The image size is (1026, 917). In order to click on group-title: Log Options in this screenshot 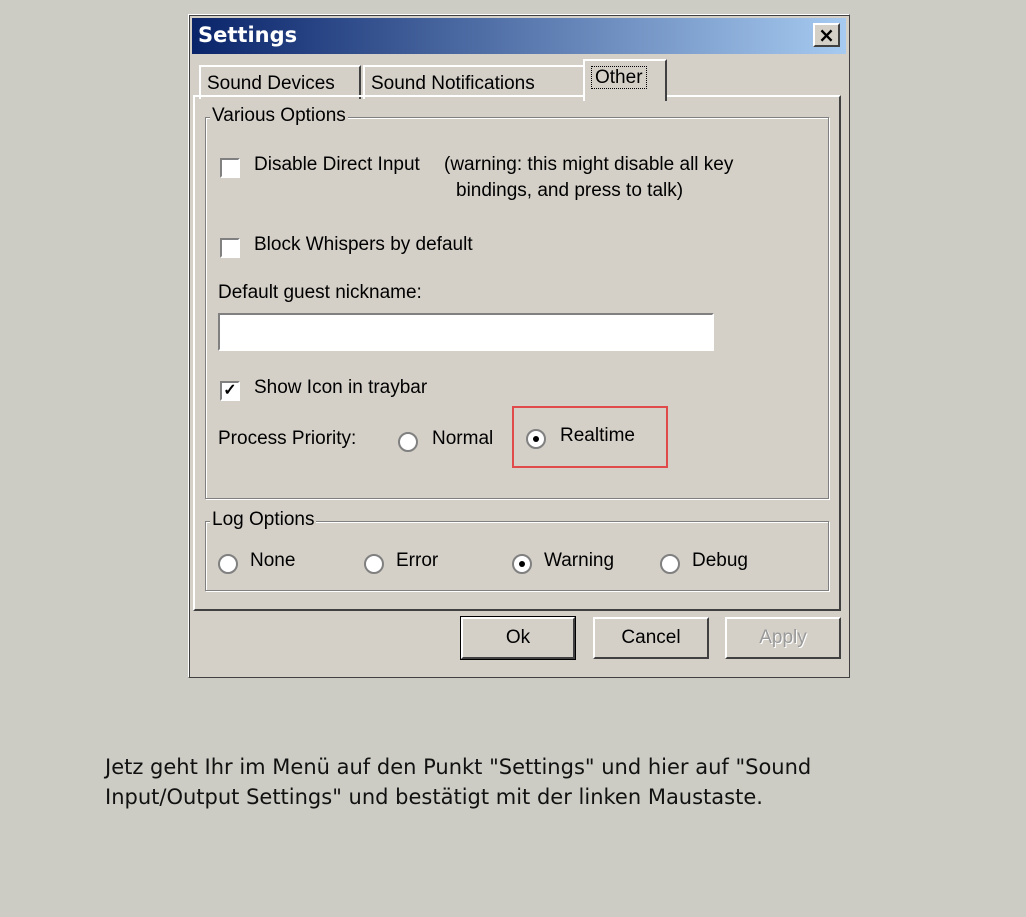, I will do `click(263, 520)`.